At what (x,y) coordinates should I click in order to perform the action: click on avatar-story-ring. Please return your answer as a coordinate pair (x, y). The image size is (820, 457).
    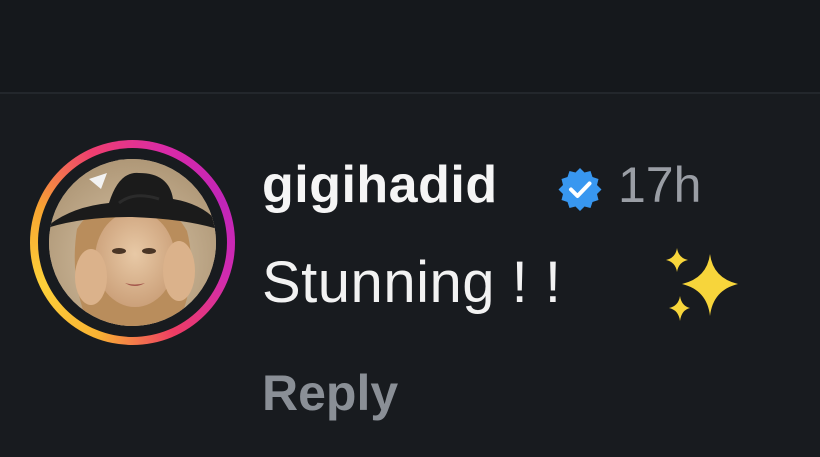
    Looking at the image, I should click on (132, 242).